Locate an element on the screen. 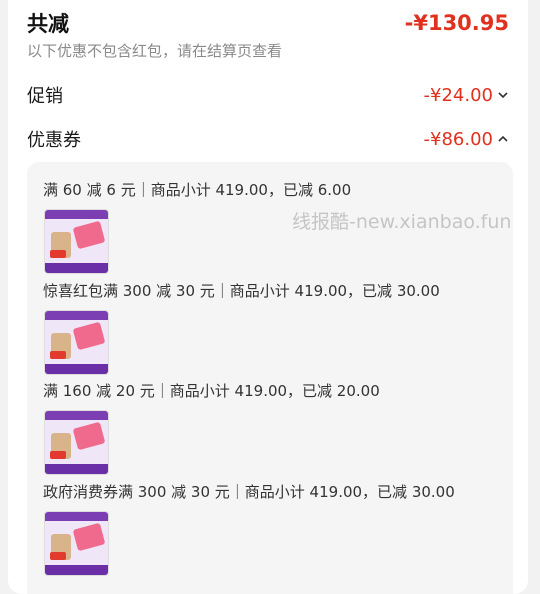  promo-amount-group: -¥24.00 is located at coordinates (466, 95).